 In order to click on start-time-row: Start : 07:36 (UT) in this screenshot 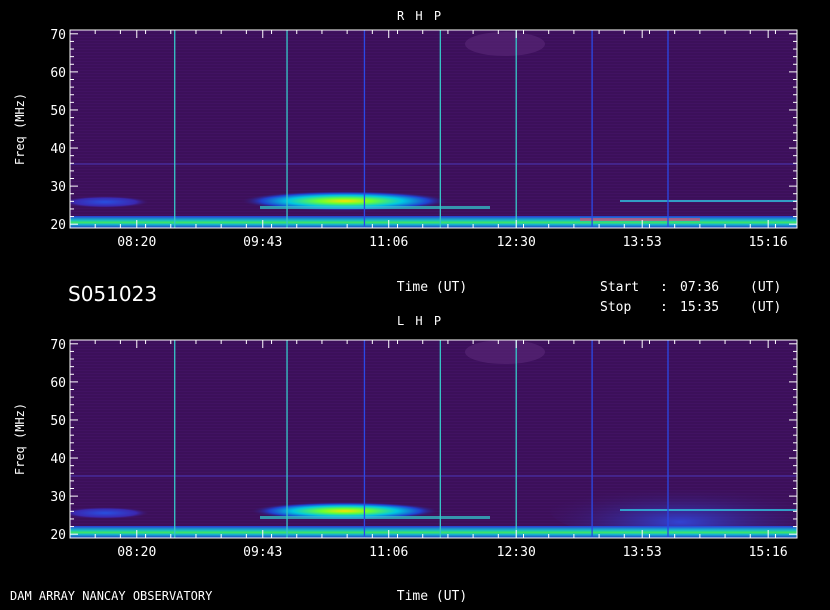, I will do `click(690, 287)`.